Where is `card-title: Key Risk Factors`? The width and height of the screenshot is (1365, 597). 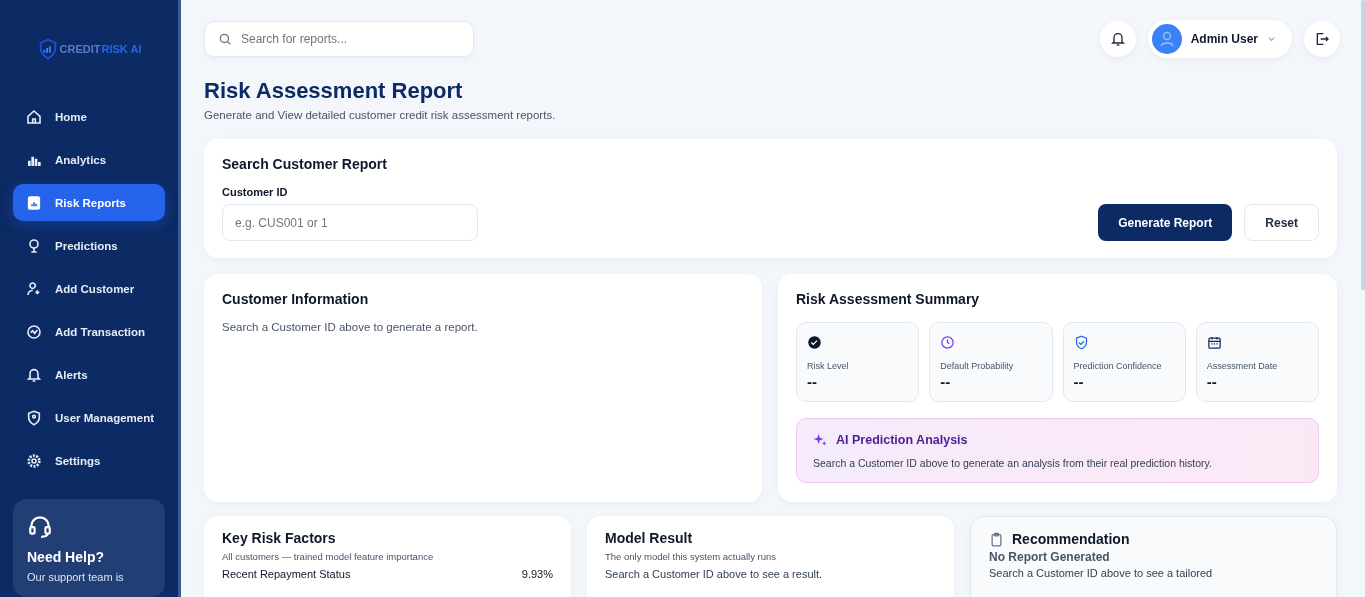
card-title: Key Risk Factors is located at coordinates (279, 538).